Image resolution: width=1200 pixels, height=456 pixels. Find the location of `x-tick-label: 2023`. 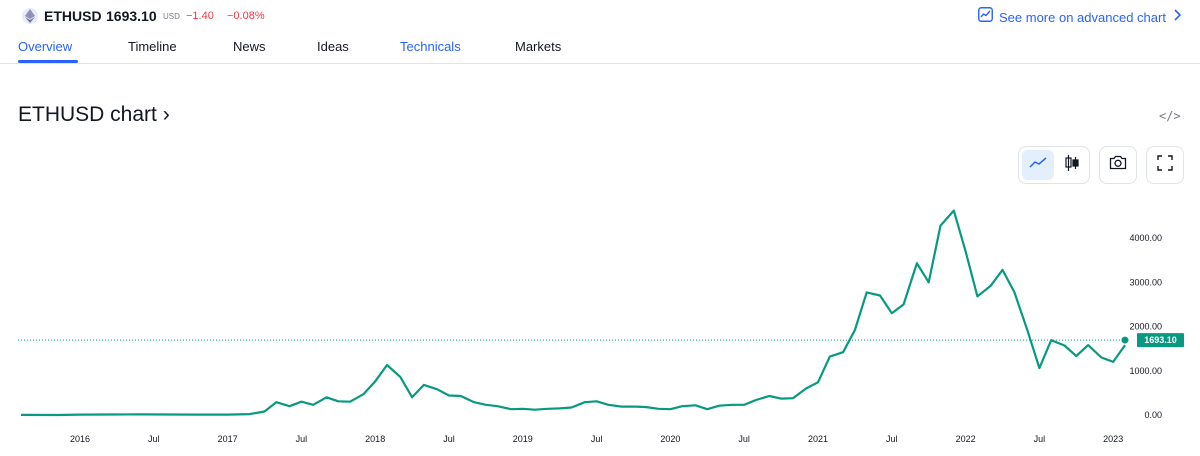

x-tick-label: 2023 is located at coordinates (1113, 439).